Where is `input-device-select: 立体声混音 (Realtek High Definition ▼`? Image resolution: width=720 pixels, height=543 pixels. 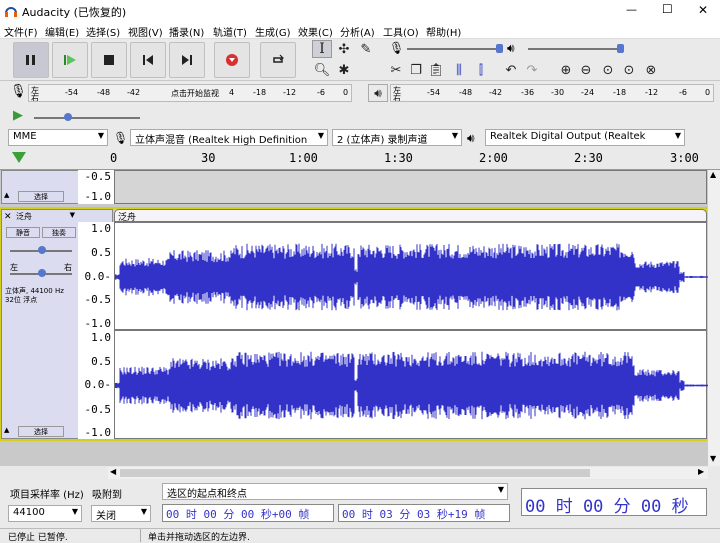
input-device-select: 立体声混音 (Realtek High Definition ▼ is located at coordinates (229, 137).